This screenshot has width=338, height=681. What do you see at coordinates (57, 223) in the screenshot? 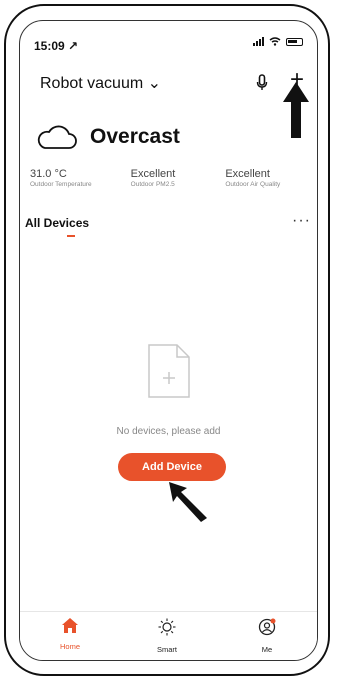
I see `tab-all-devices: All Devices` at bounding box center [57, 223].